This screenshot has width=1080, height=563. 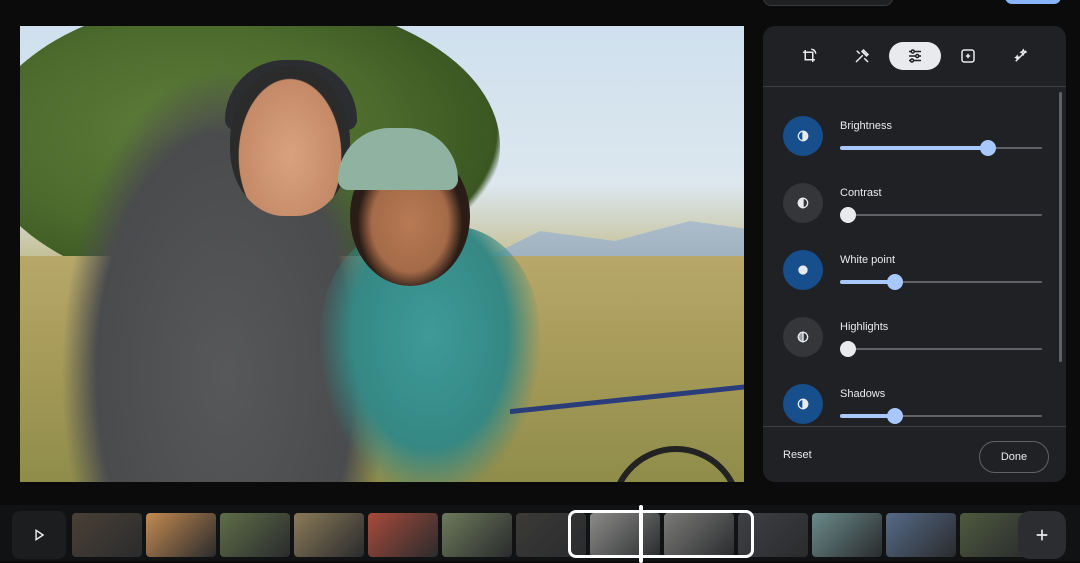 What do you see at coordinates (941, 416) in the screenshot?
I see `shadows-slider` at bounding box center [941, 416].